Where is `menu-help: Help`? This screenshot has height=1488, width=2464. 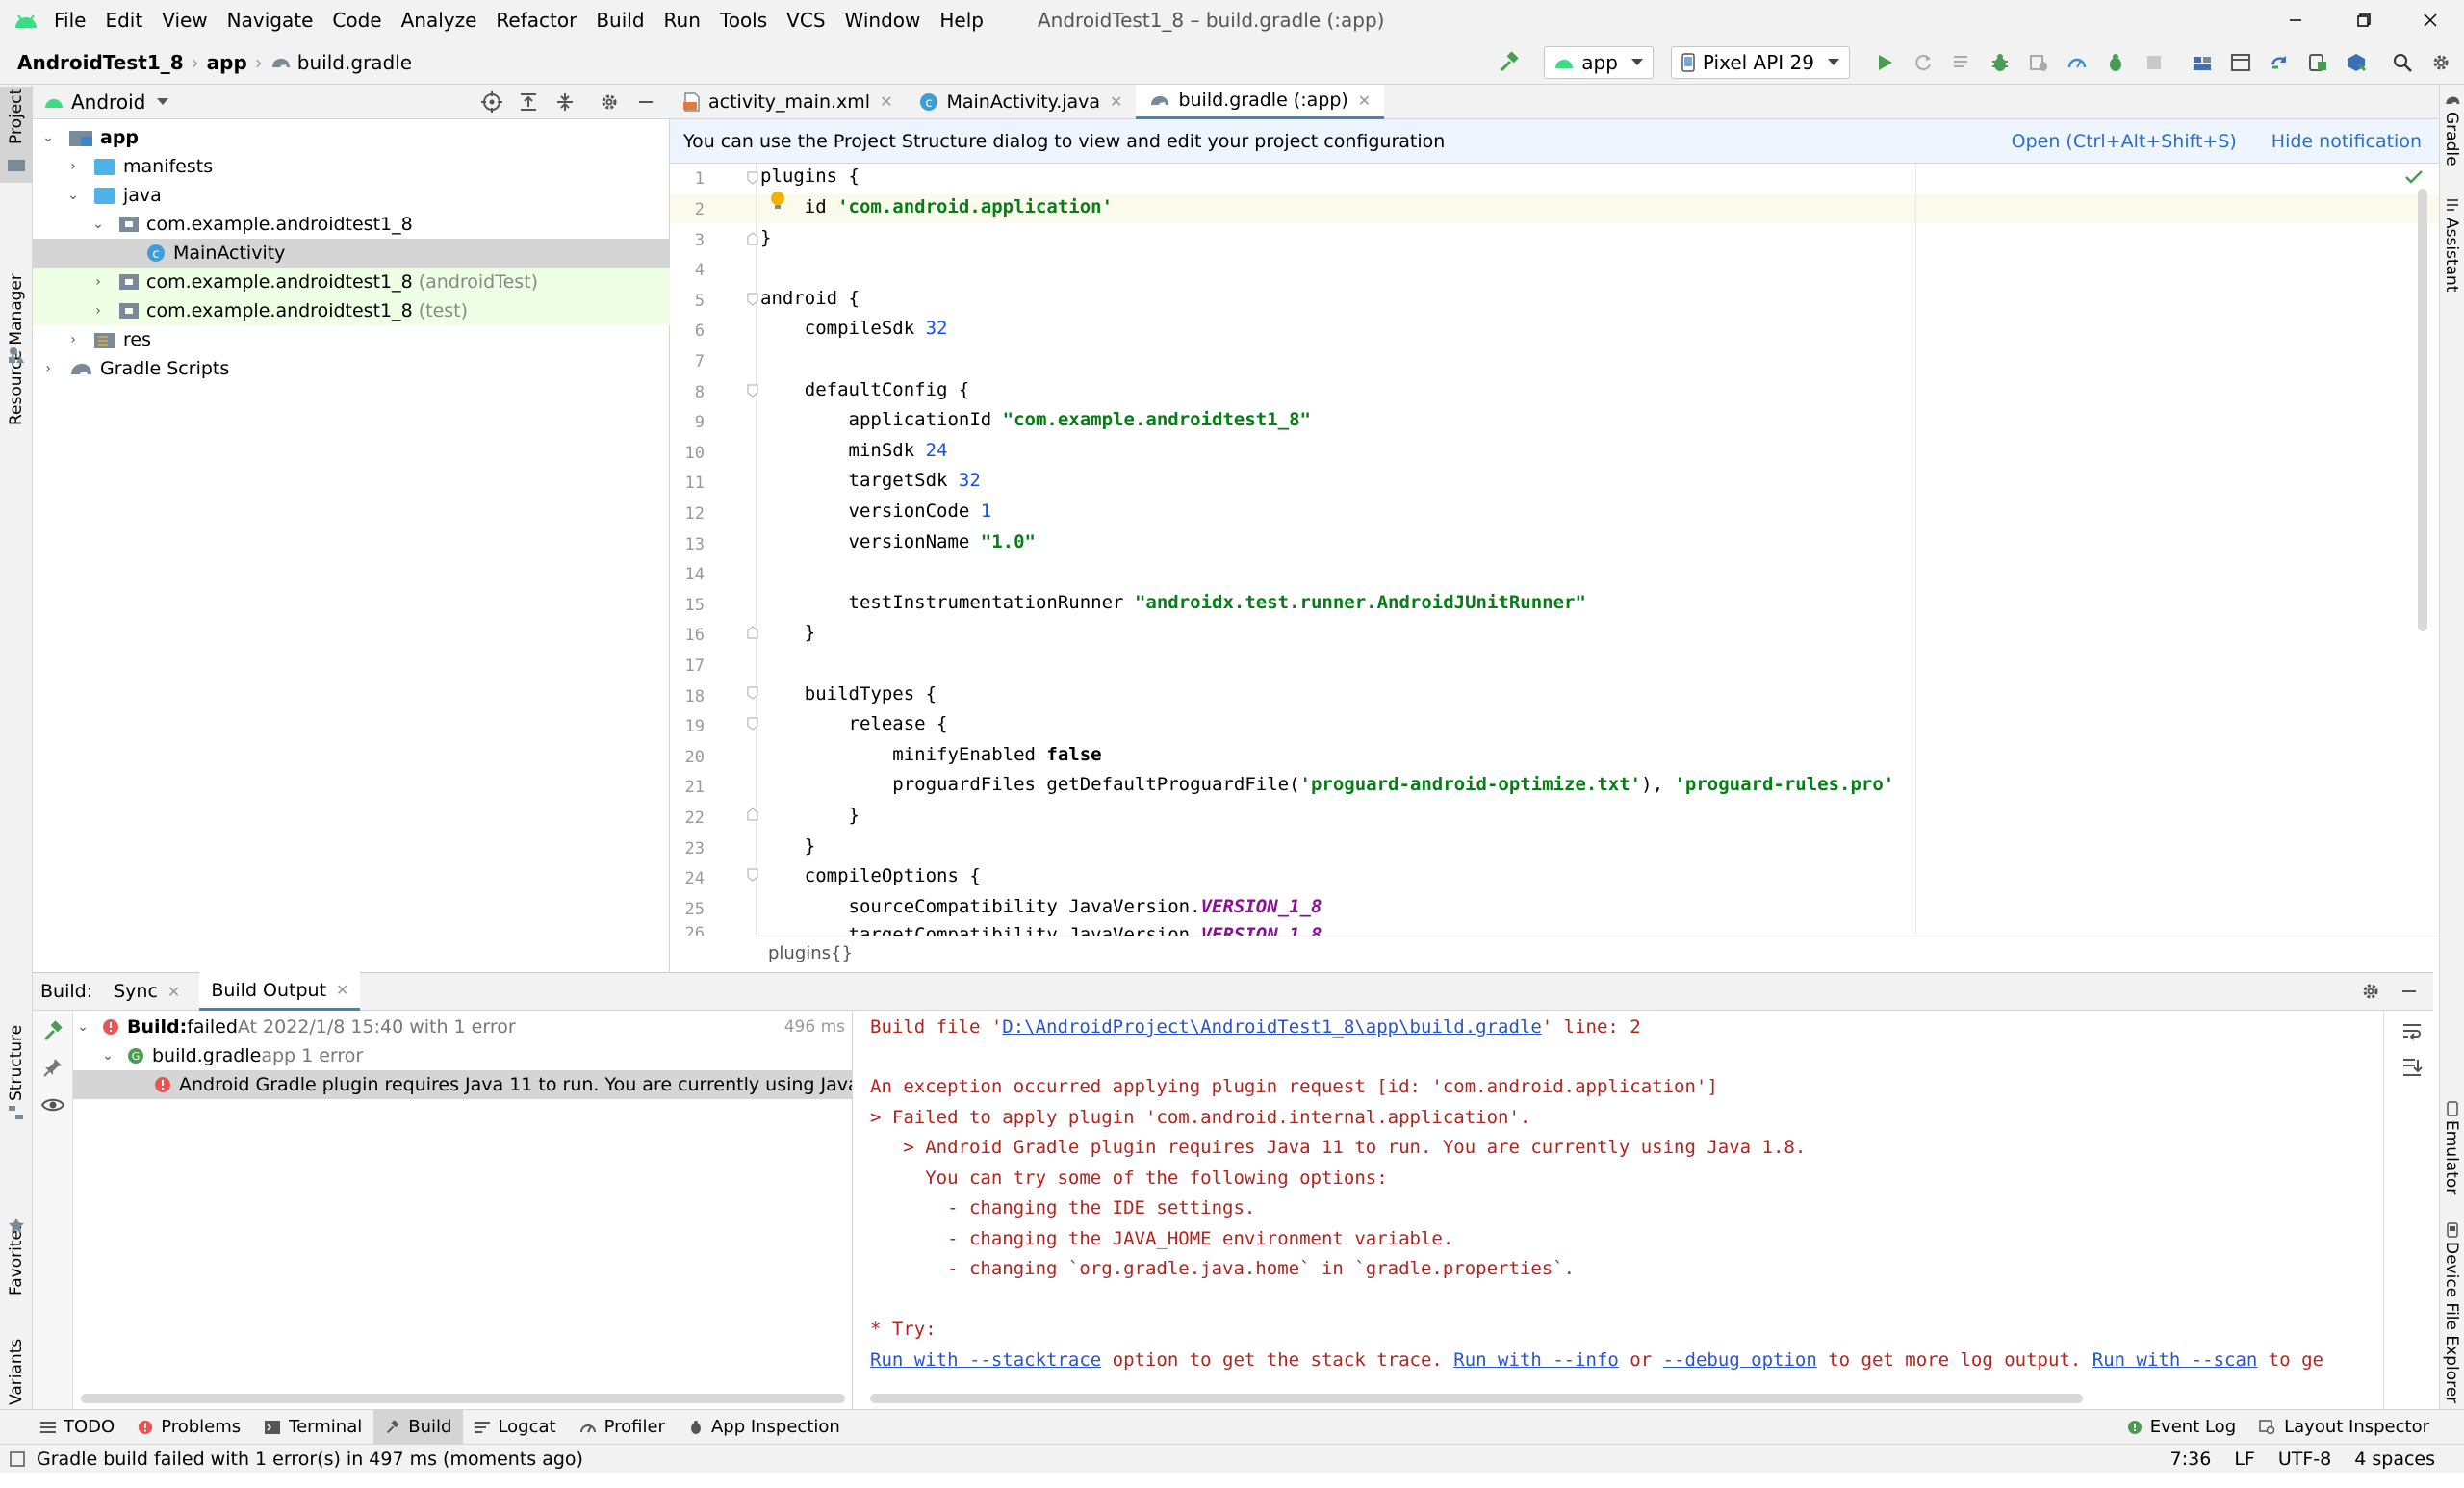 menu-help: Help is located at coordinates (961, 21).